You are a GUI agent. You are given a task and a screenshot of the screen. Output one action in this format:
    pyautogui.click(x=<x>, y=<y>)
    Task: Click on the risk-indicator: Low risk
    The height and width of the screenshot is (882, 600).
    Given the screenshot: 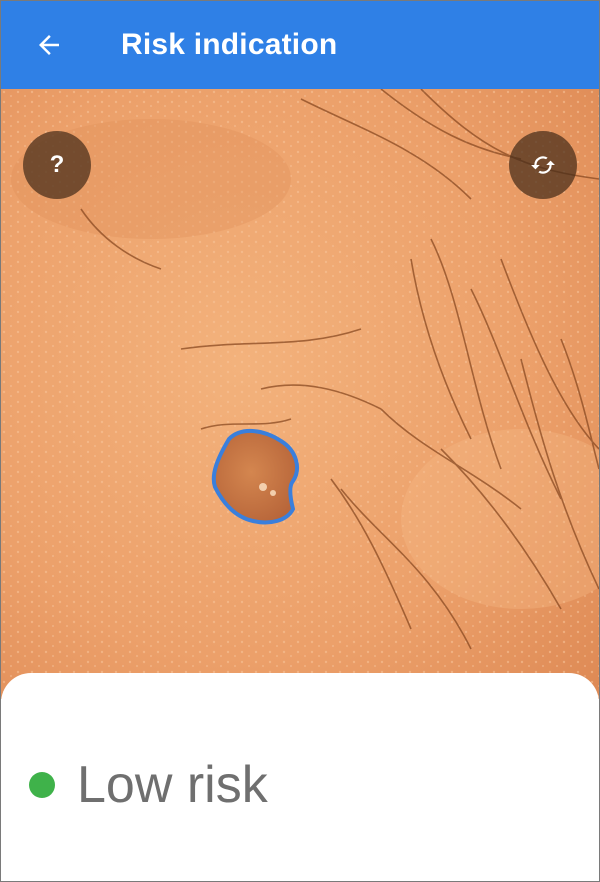 What is the action you would take?
    pyautogui.click(x=148, y=785)
    